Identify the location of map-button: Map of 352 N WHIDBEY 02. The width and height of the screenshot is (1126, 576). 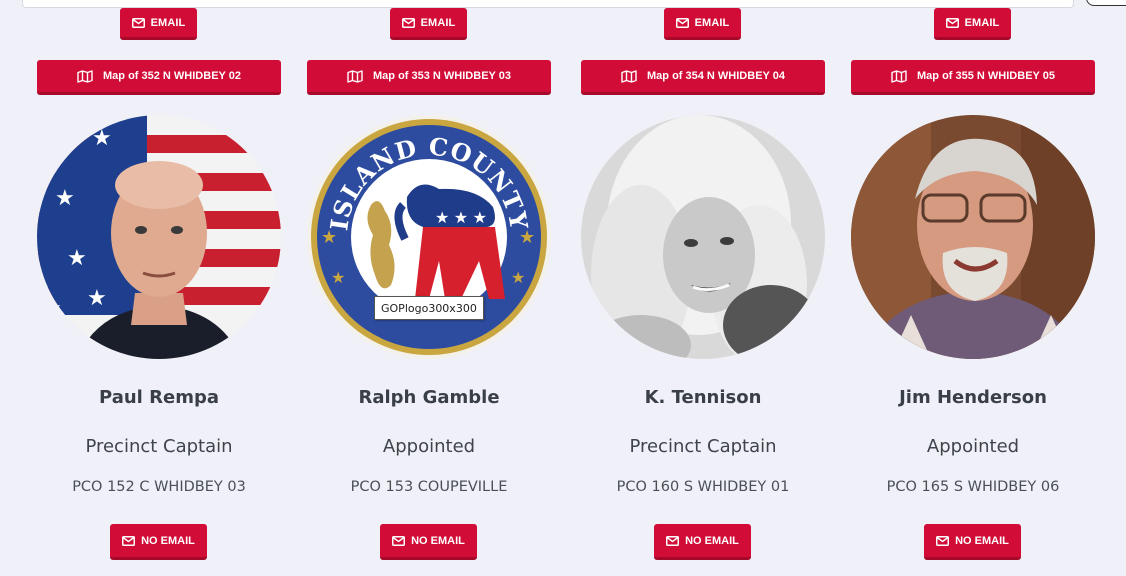
(159, 77).